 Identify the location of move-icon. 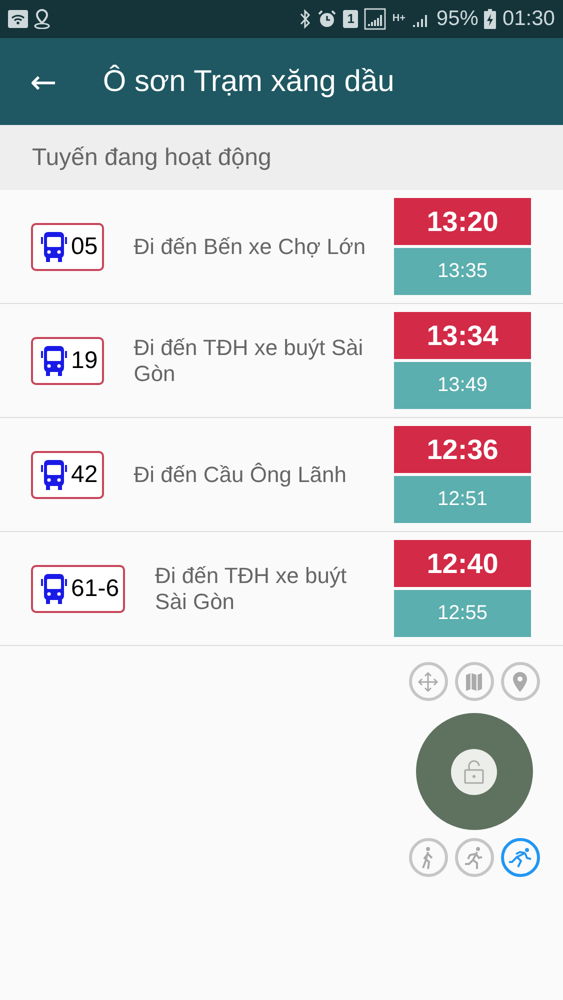
(428, 681).